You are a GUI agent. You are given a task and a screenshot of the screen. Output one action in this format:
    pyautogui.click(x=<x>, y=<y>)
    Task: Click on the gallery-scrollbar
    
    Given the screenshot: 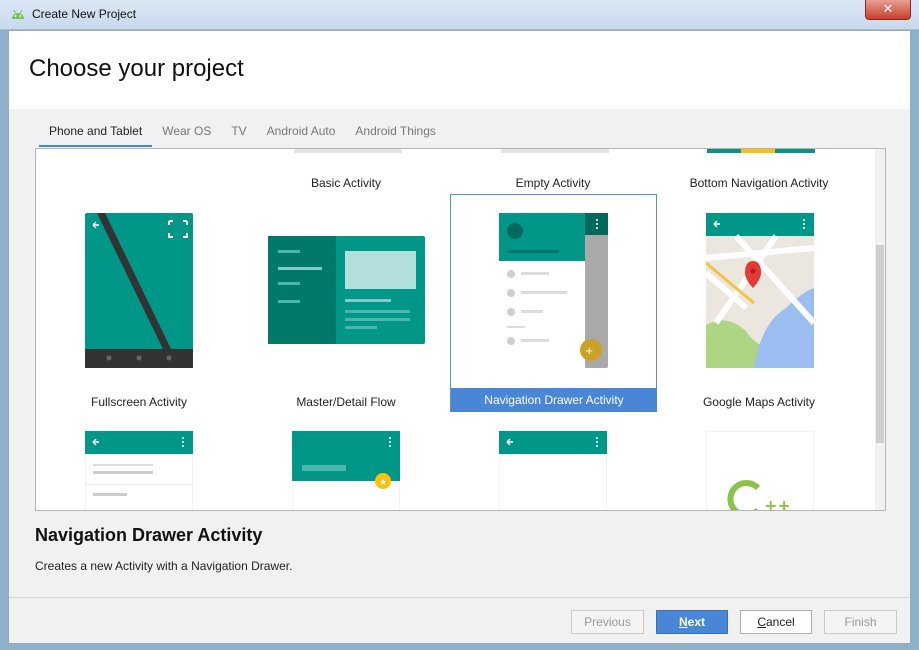 What is the action you would take?
    pyautogui.click(x=880, y=329)
    